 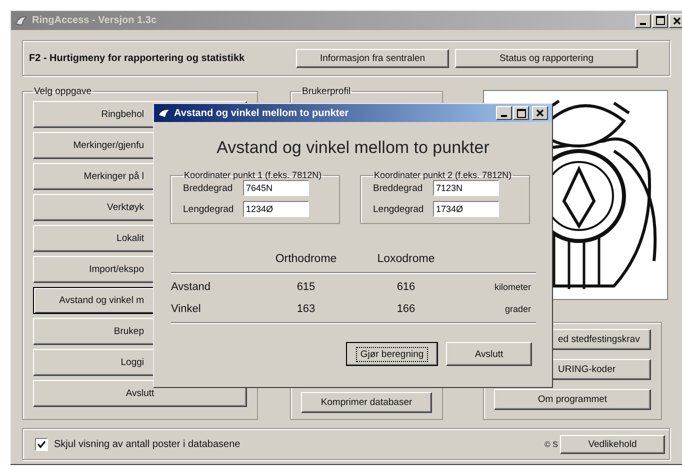 What do you see at coordinates (41, 444) in the screenshot?
I see `checkbox` at bounding box center [41, 444].